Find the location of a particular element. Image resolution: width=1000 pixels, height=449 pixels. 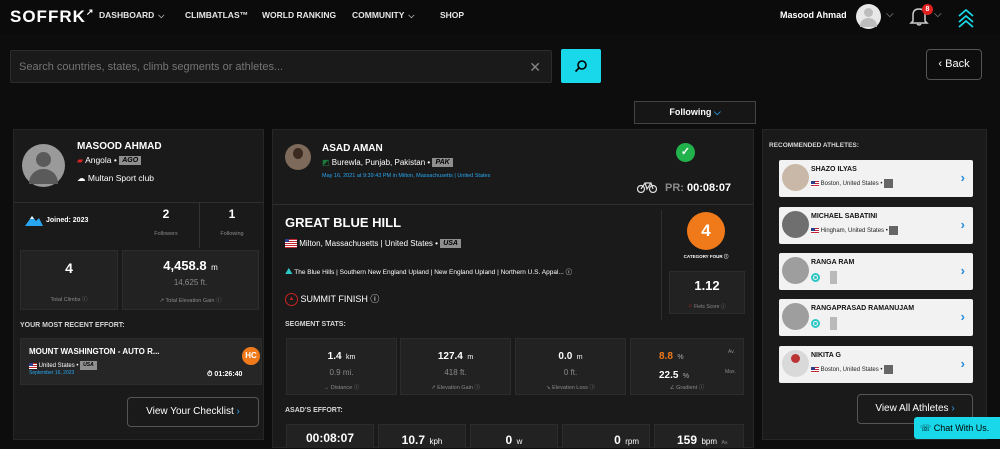

search-bar: ✕ is located at coordinates (281, 66).